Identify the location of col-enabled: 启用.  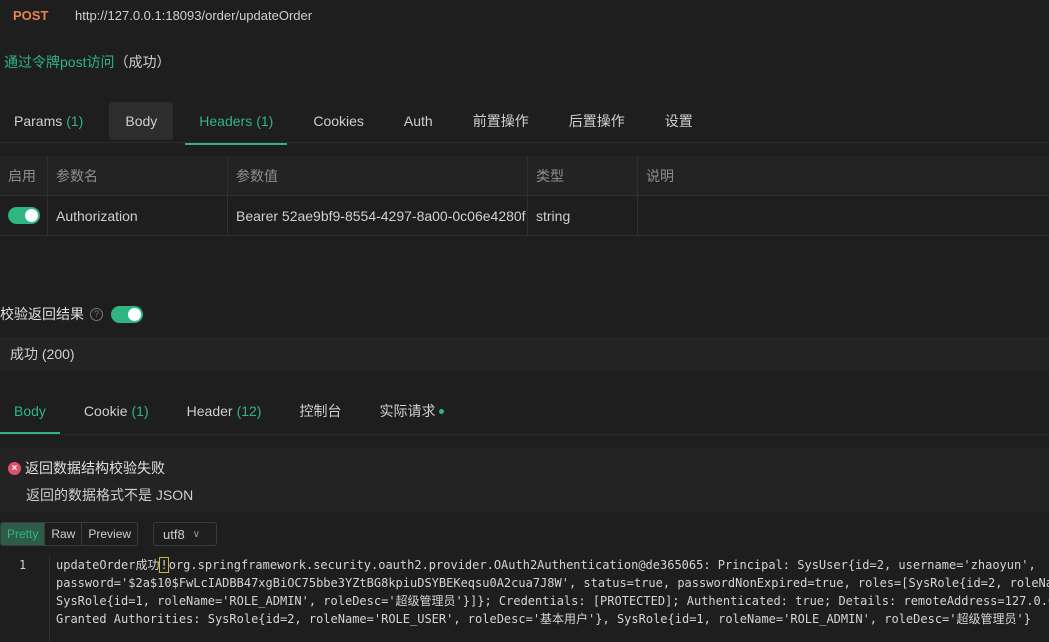
(24, 175).